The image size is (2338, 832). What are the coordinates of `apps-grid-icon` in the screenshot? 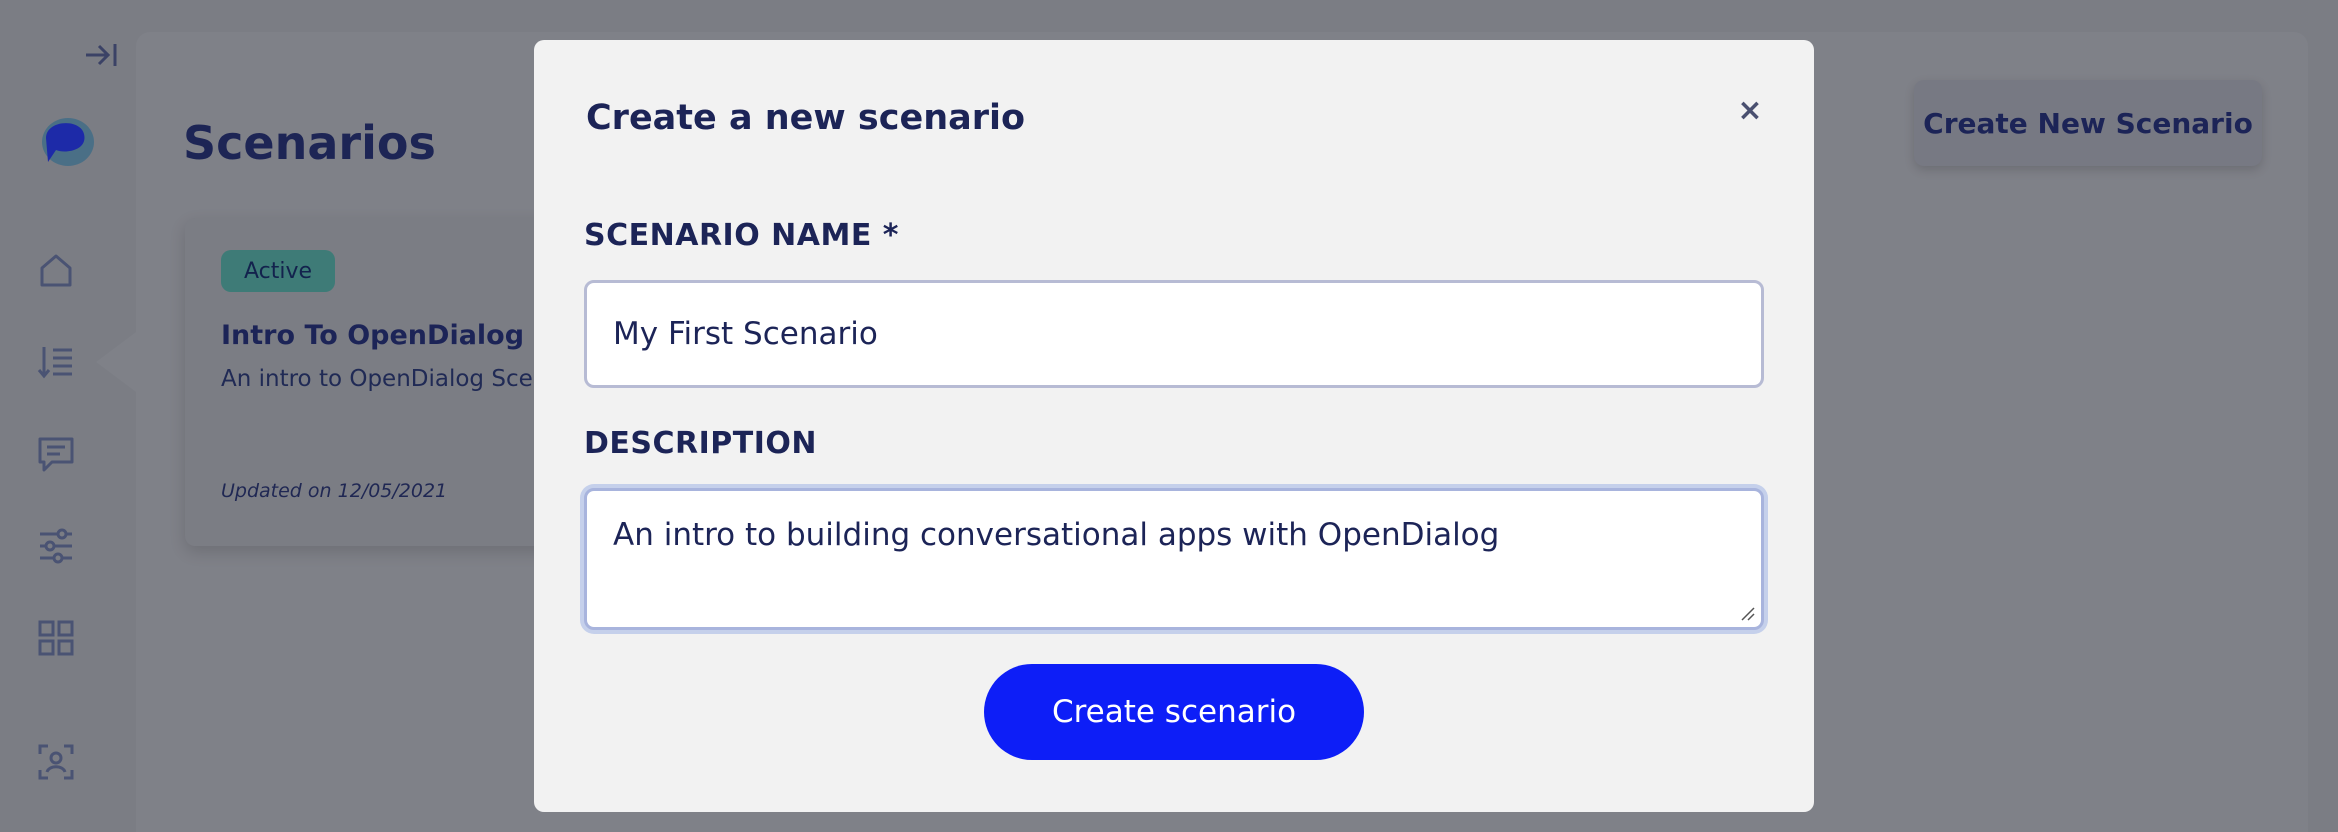 It's located at (56, 638).